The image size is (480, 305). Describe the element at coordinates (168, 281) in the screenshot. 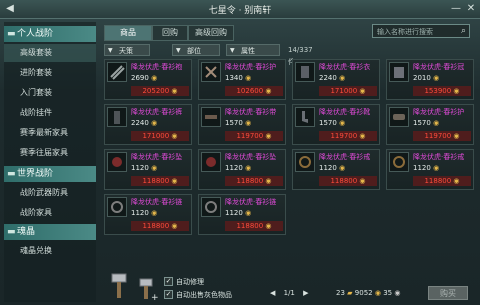

I see `auto-repair-checkbox: ✓` at that location.